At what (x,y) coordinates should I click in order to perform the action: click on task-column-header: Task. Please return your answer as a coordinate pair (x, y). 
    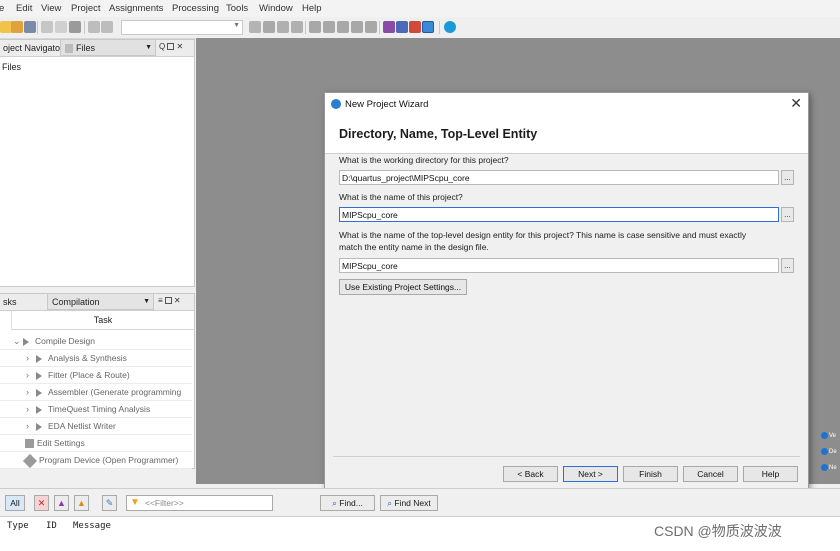
    Looking at the image, I should click on (102, 320).